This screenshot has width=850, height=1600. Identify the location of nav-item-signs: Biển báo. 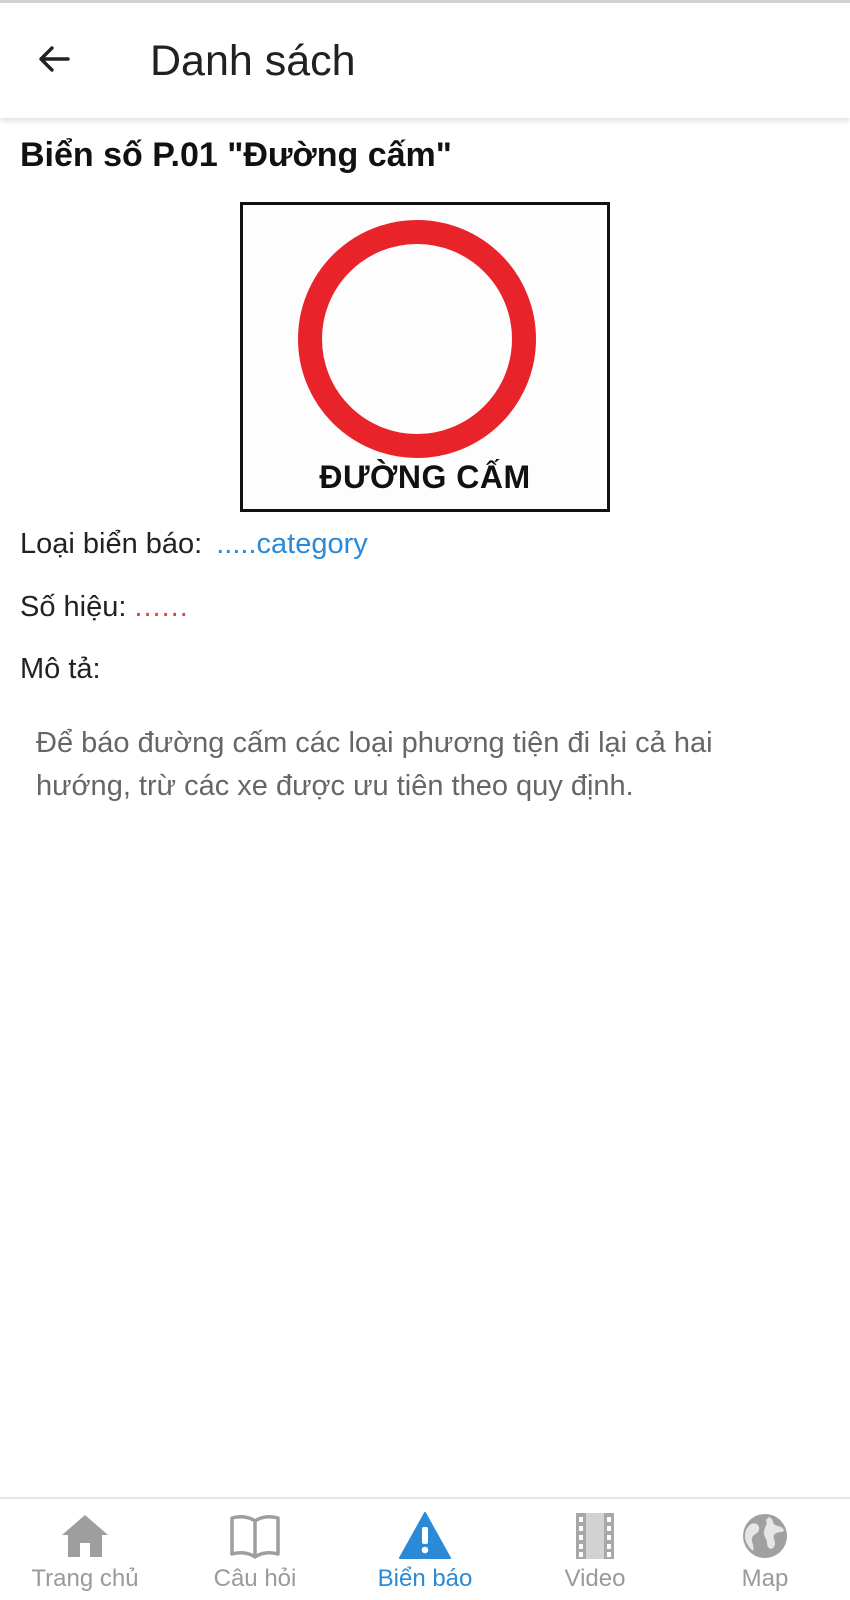
(425, 1549).